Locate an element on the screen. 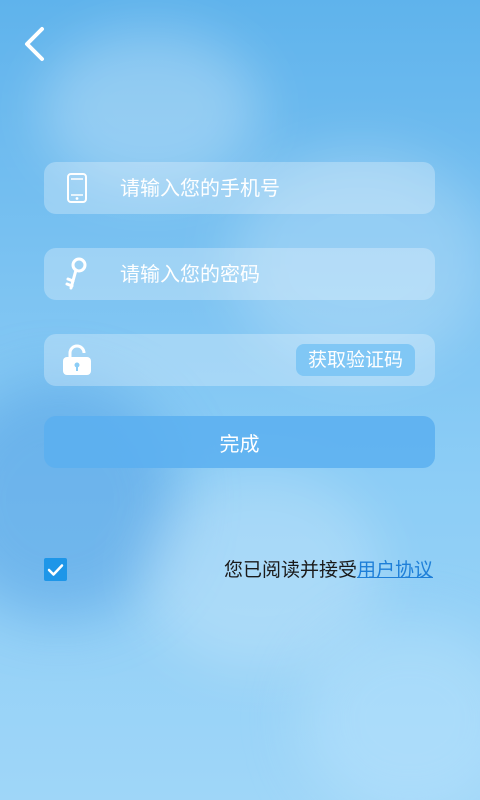  agreement-row: 您已阅读并接受用户协议 is located at coordinates (328, 570).